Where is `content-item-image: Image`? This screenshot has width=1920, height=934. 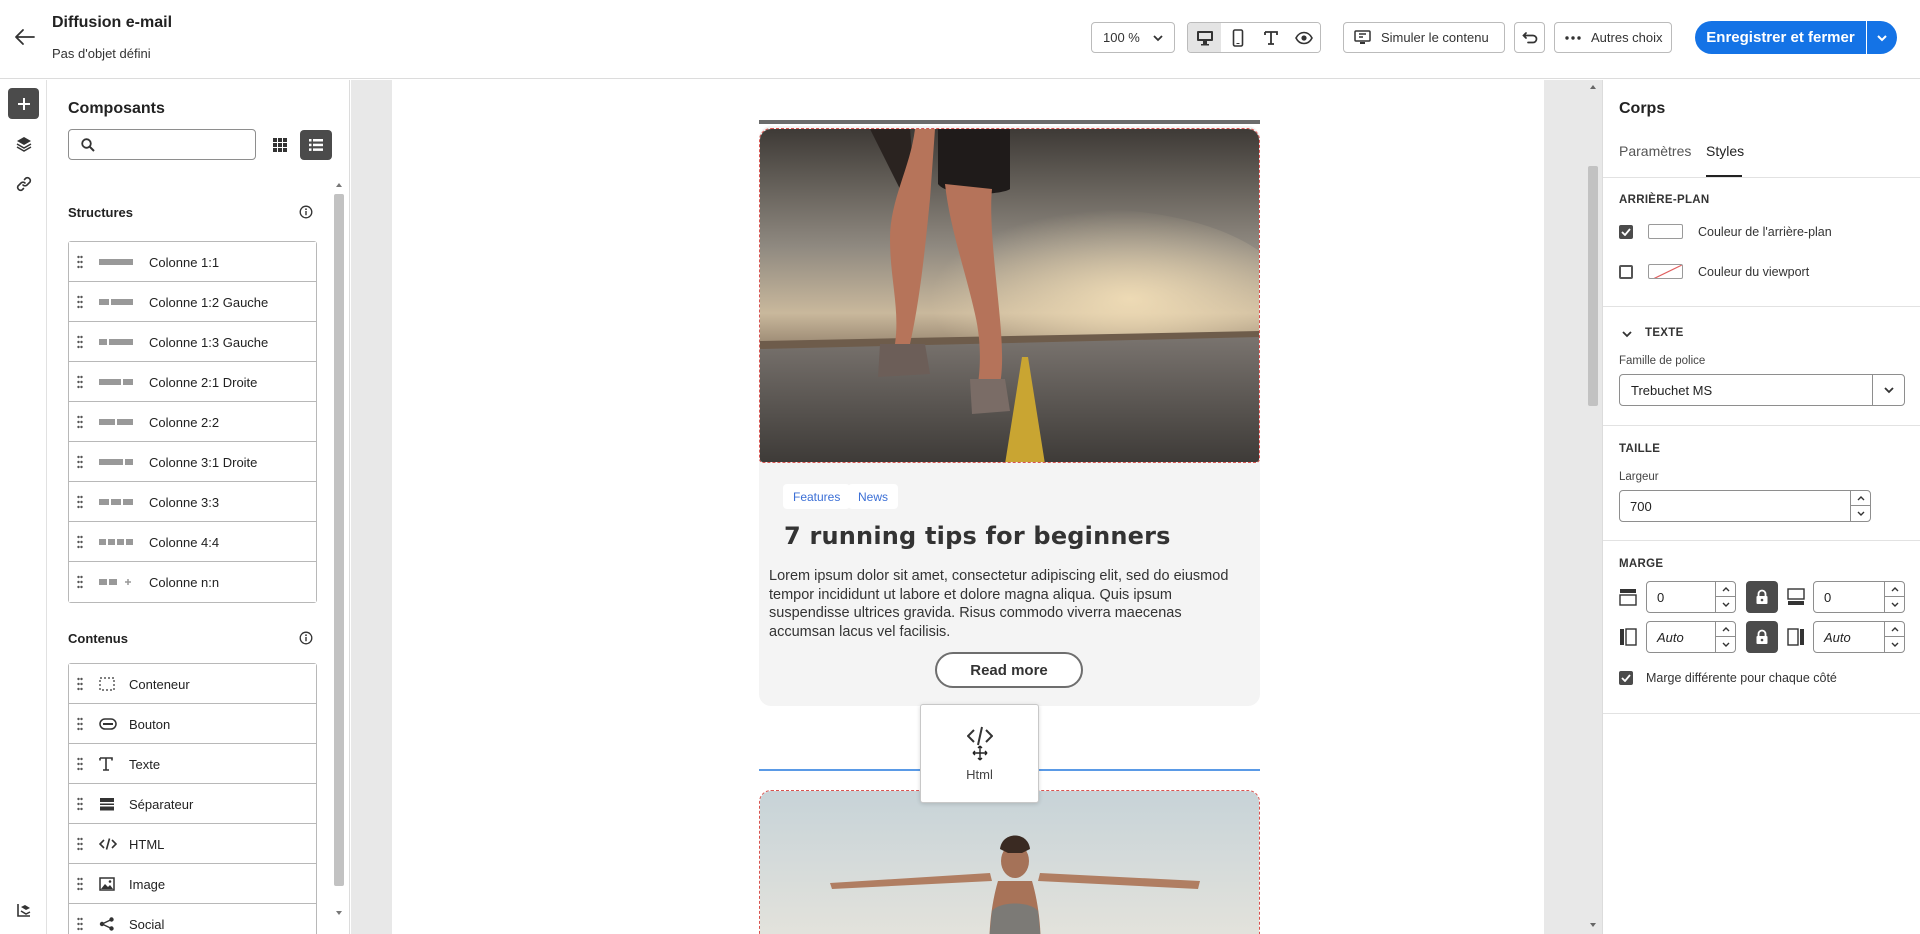
content-item-image: Image is located at coordinates (192, 884).